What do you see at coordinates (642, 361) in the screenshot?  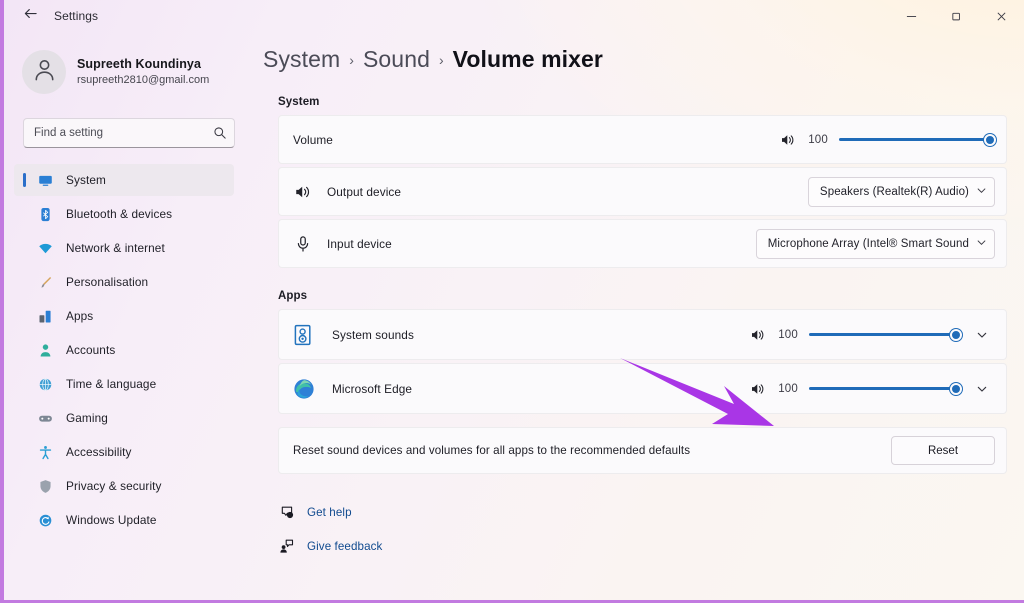 I see `apps-card-group: System sounds 100 Microsoft Edge 100` at bounding box center [642, 361].